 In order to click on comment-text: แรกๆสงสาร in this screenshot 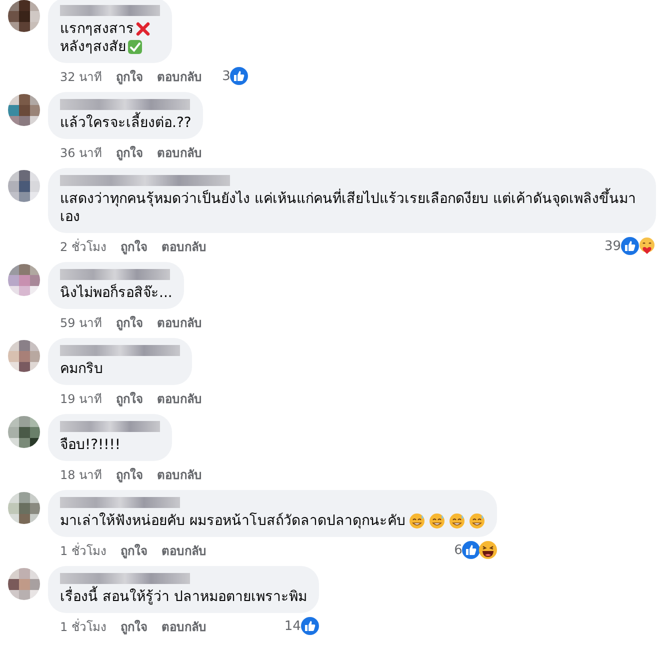, I will do `click(97, 29)`.